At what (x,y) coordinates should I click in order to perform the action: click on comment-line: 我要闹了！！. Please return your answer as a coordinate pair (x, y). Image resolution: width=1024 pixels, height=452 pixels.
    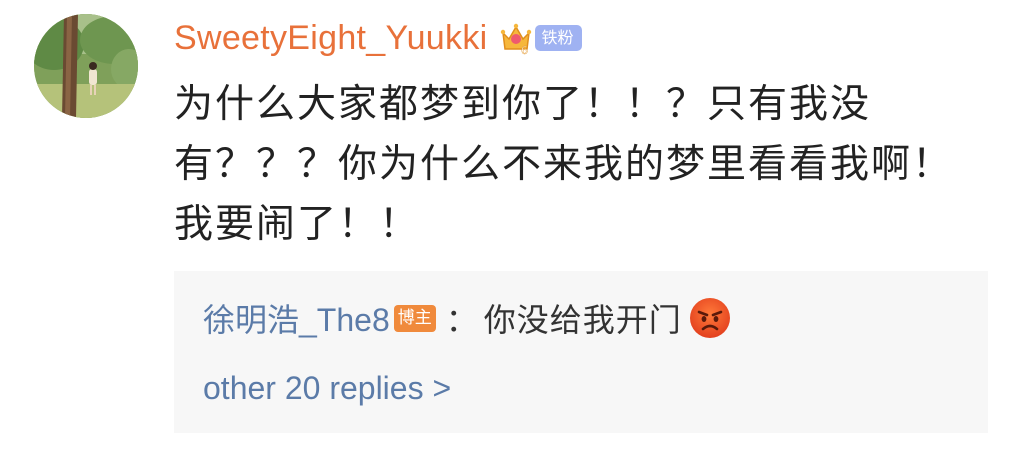
    Looking at the image, I should click on (297, 224).